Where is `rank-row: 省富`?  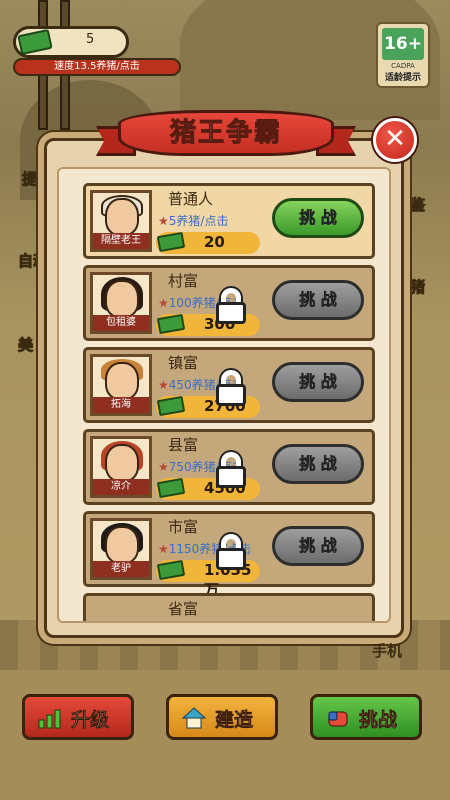 rank-row: 省富 is located at coordinates (229, 607).